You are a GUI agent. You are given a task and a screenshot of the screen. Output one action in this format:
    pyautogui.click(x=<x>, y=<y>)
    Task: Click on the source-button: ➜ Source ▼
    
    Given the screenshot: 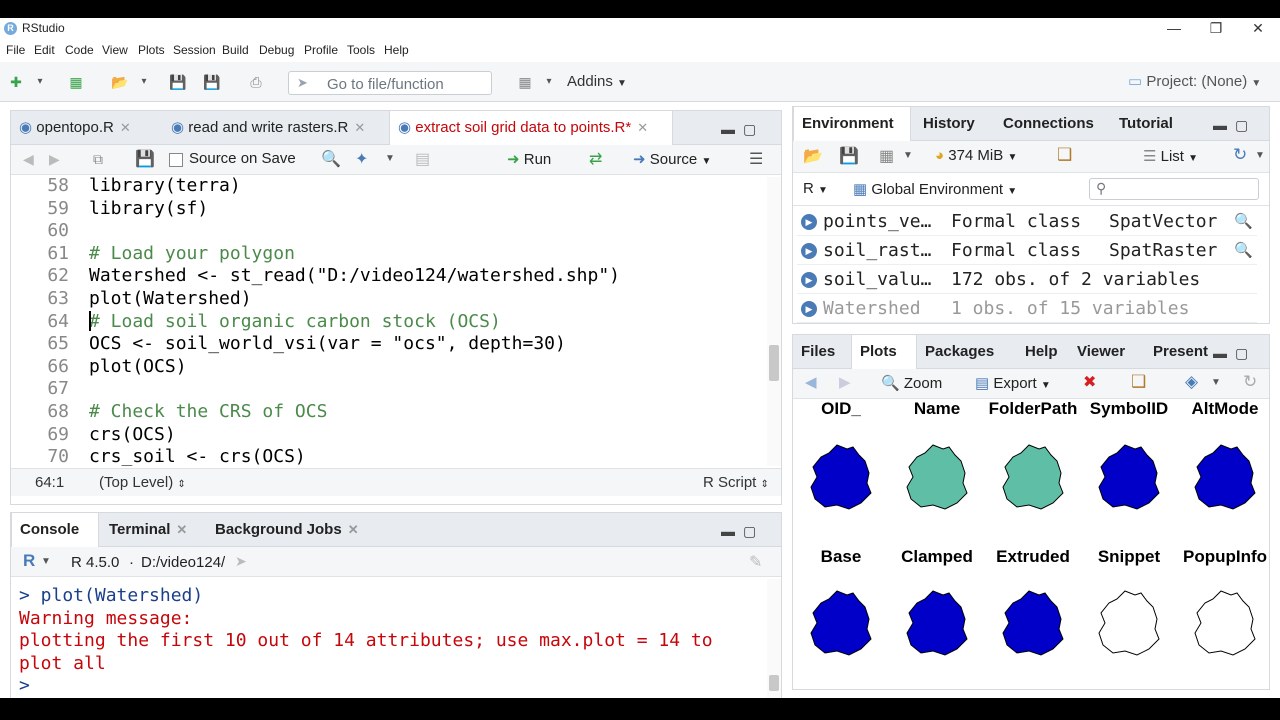 What is the action you would take?
    pyautogui.click(x=672, y=159)
    